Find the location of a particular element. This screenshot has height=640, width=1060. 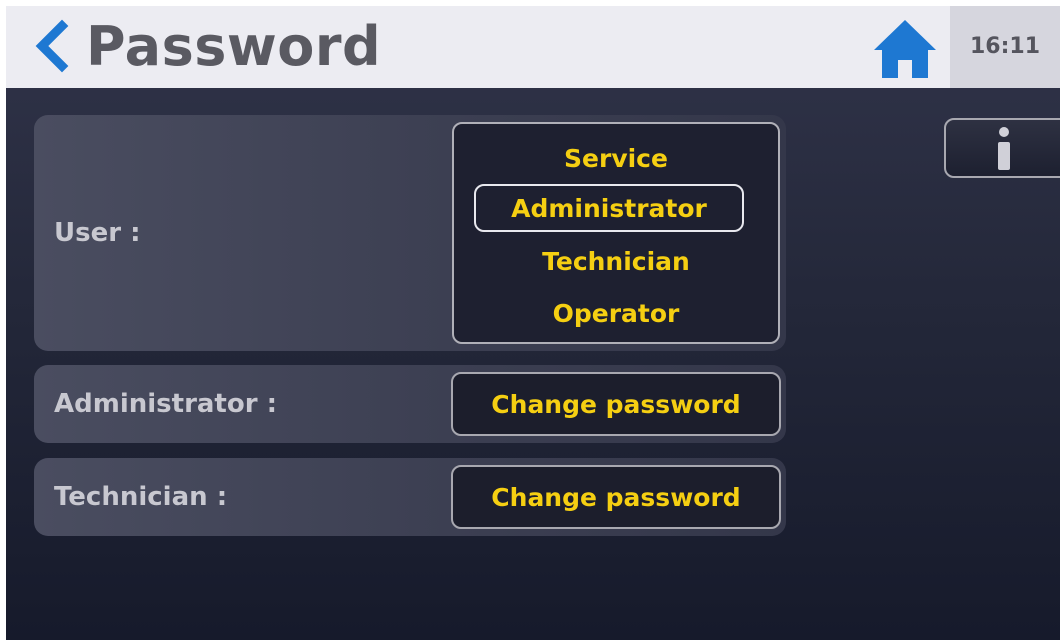

info-button is located at coordinates (1002, 148).